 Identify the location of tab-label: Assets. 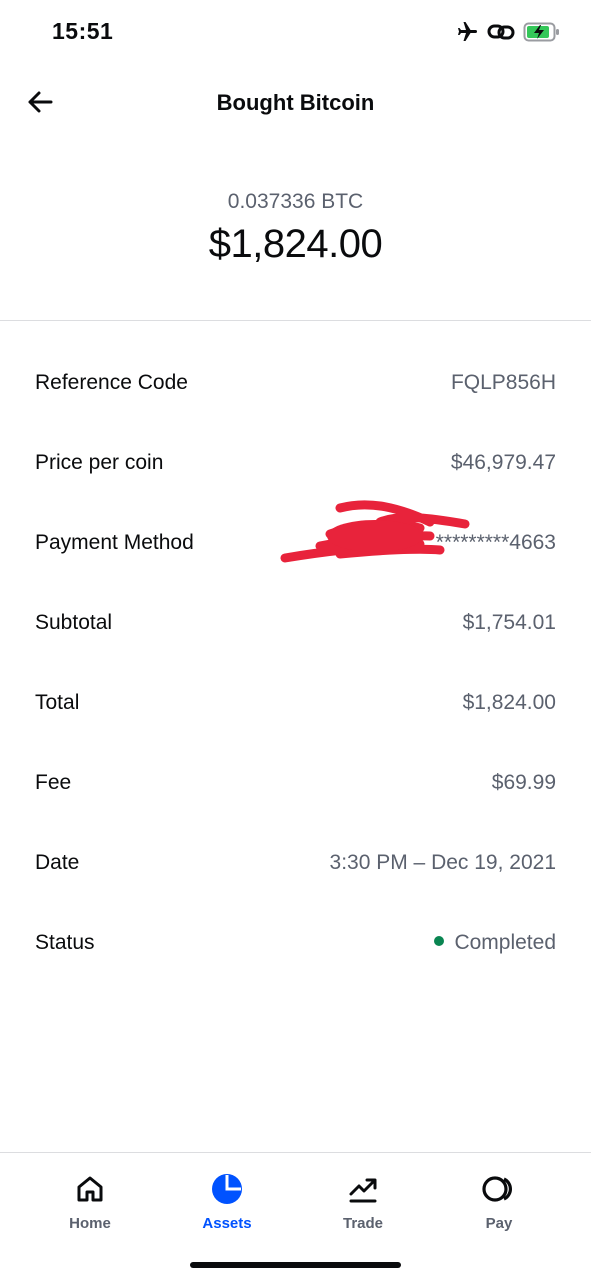
(227, 1223).